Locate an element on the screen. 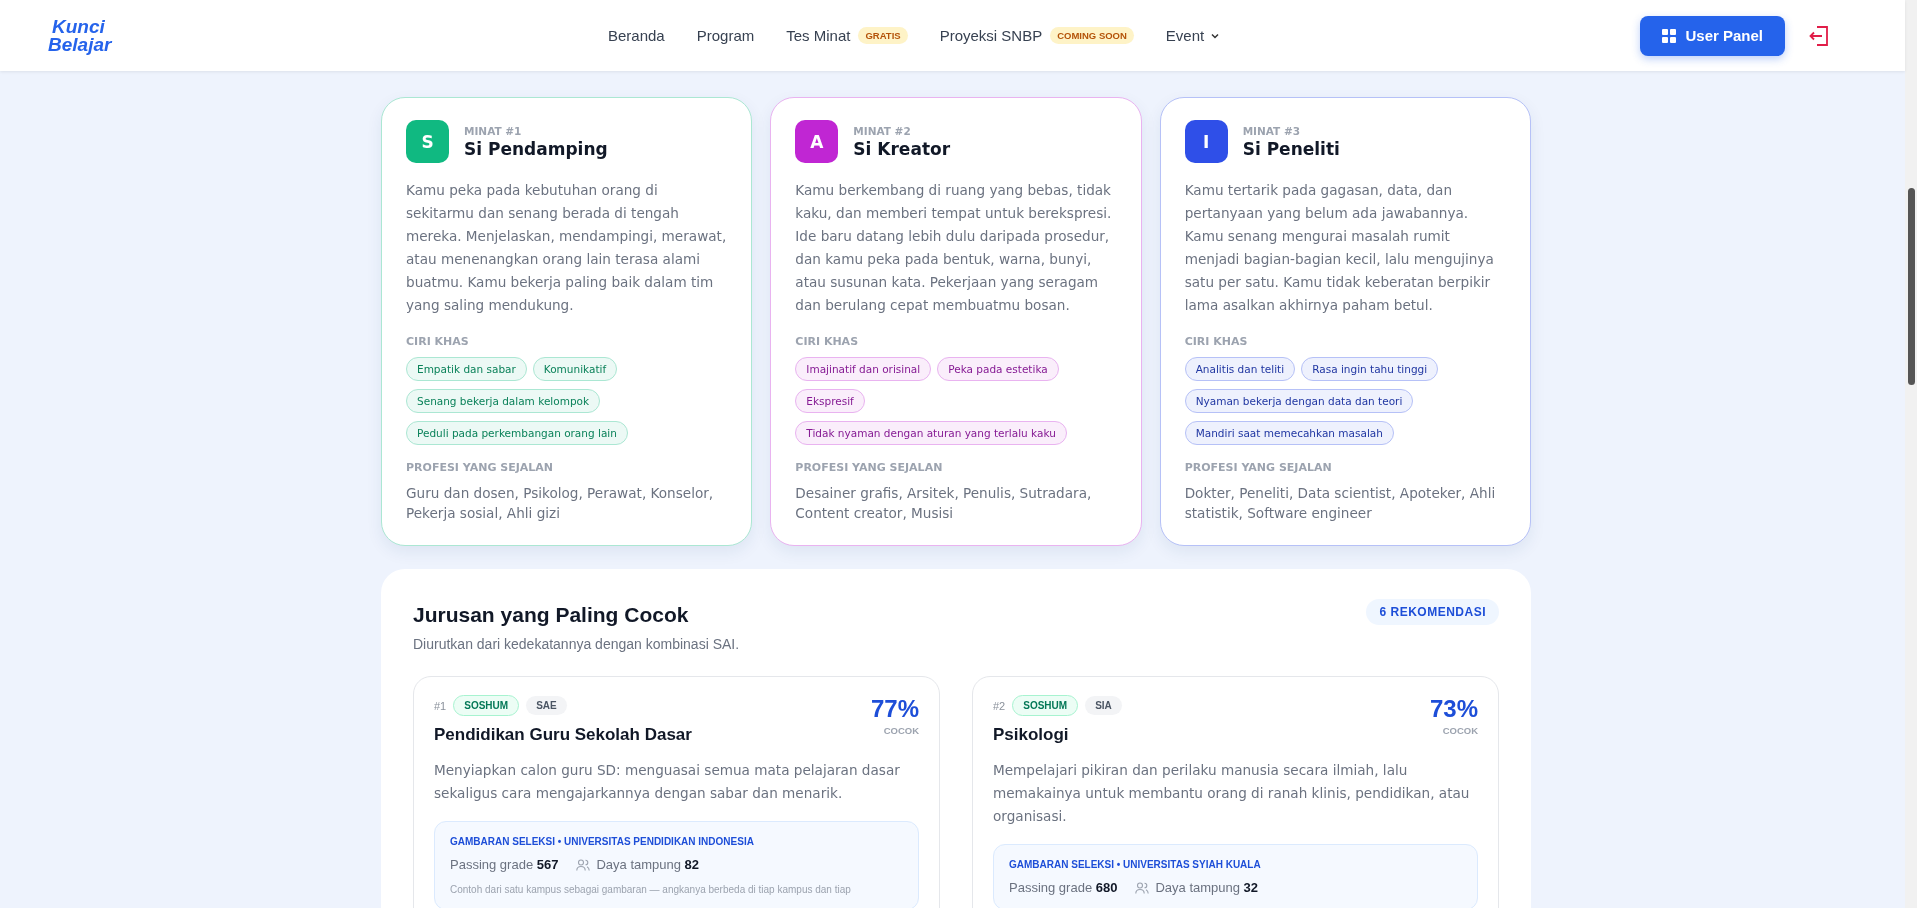  nav-link: Event is located at coordinates (1193, 35).